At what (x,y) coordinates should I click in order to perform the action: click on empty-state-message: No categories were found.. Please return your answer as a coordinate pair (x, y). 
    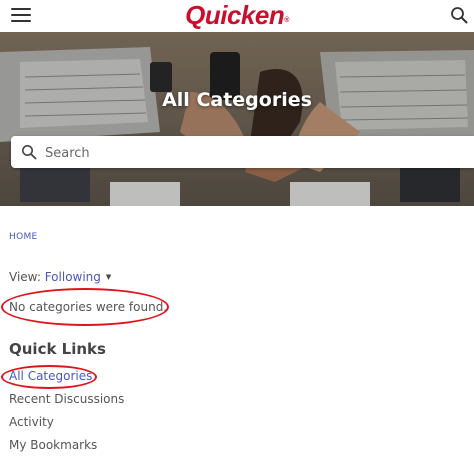
    Looking at the image, I should click on (88, 307).